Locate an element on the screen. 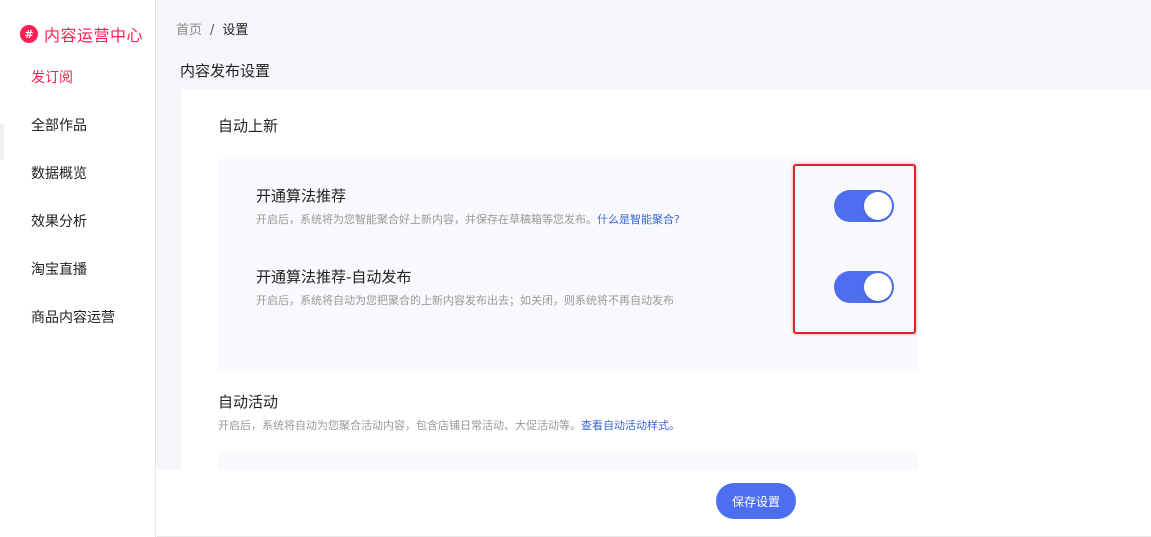 This screenshot has width=1151, height=537. auto-activity-desc-text: 开启后，系统将自动为您聚合活动内容，包含店铺日常活动、大促活动等。 is located at coordinates (399, 425).